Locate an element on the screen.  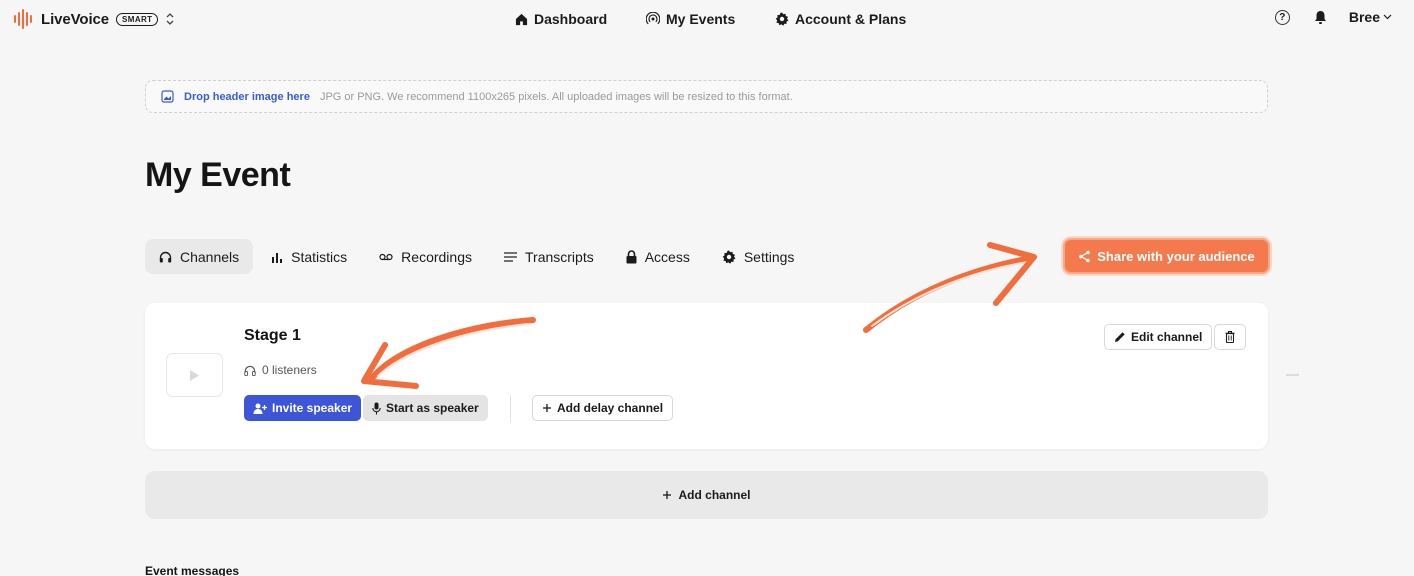
nav-dashboard: Dashboard is located at coordinates (561, 19).